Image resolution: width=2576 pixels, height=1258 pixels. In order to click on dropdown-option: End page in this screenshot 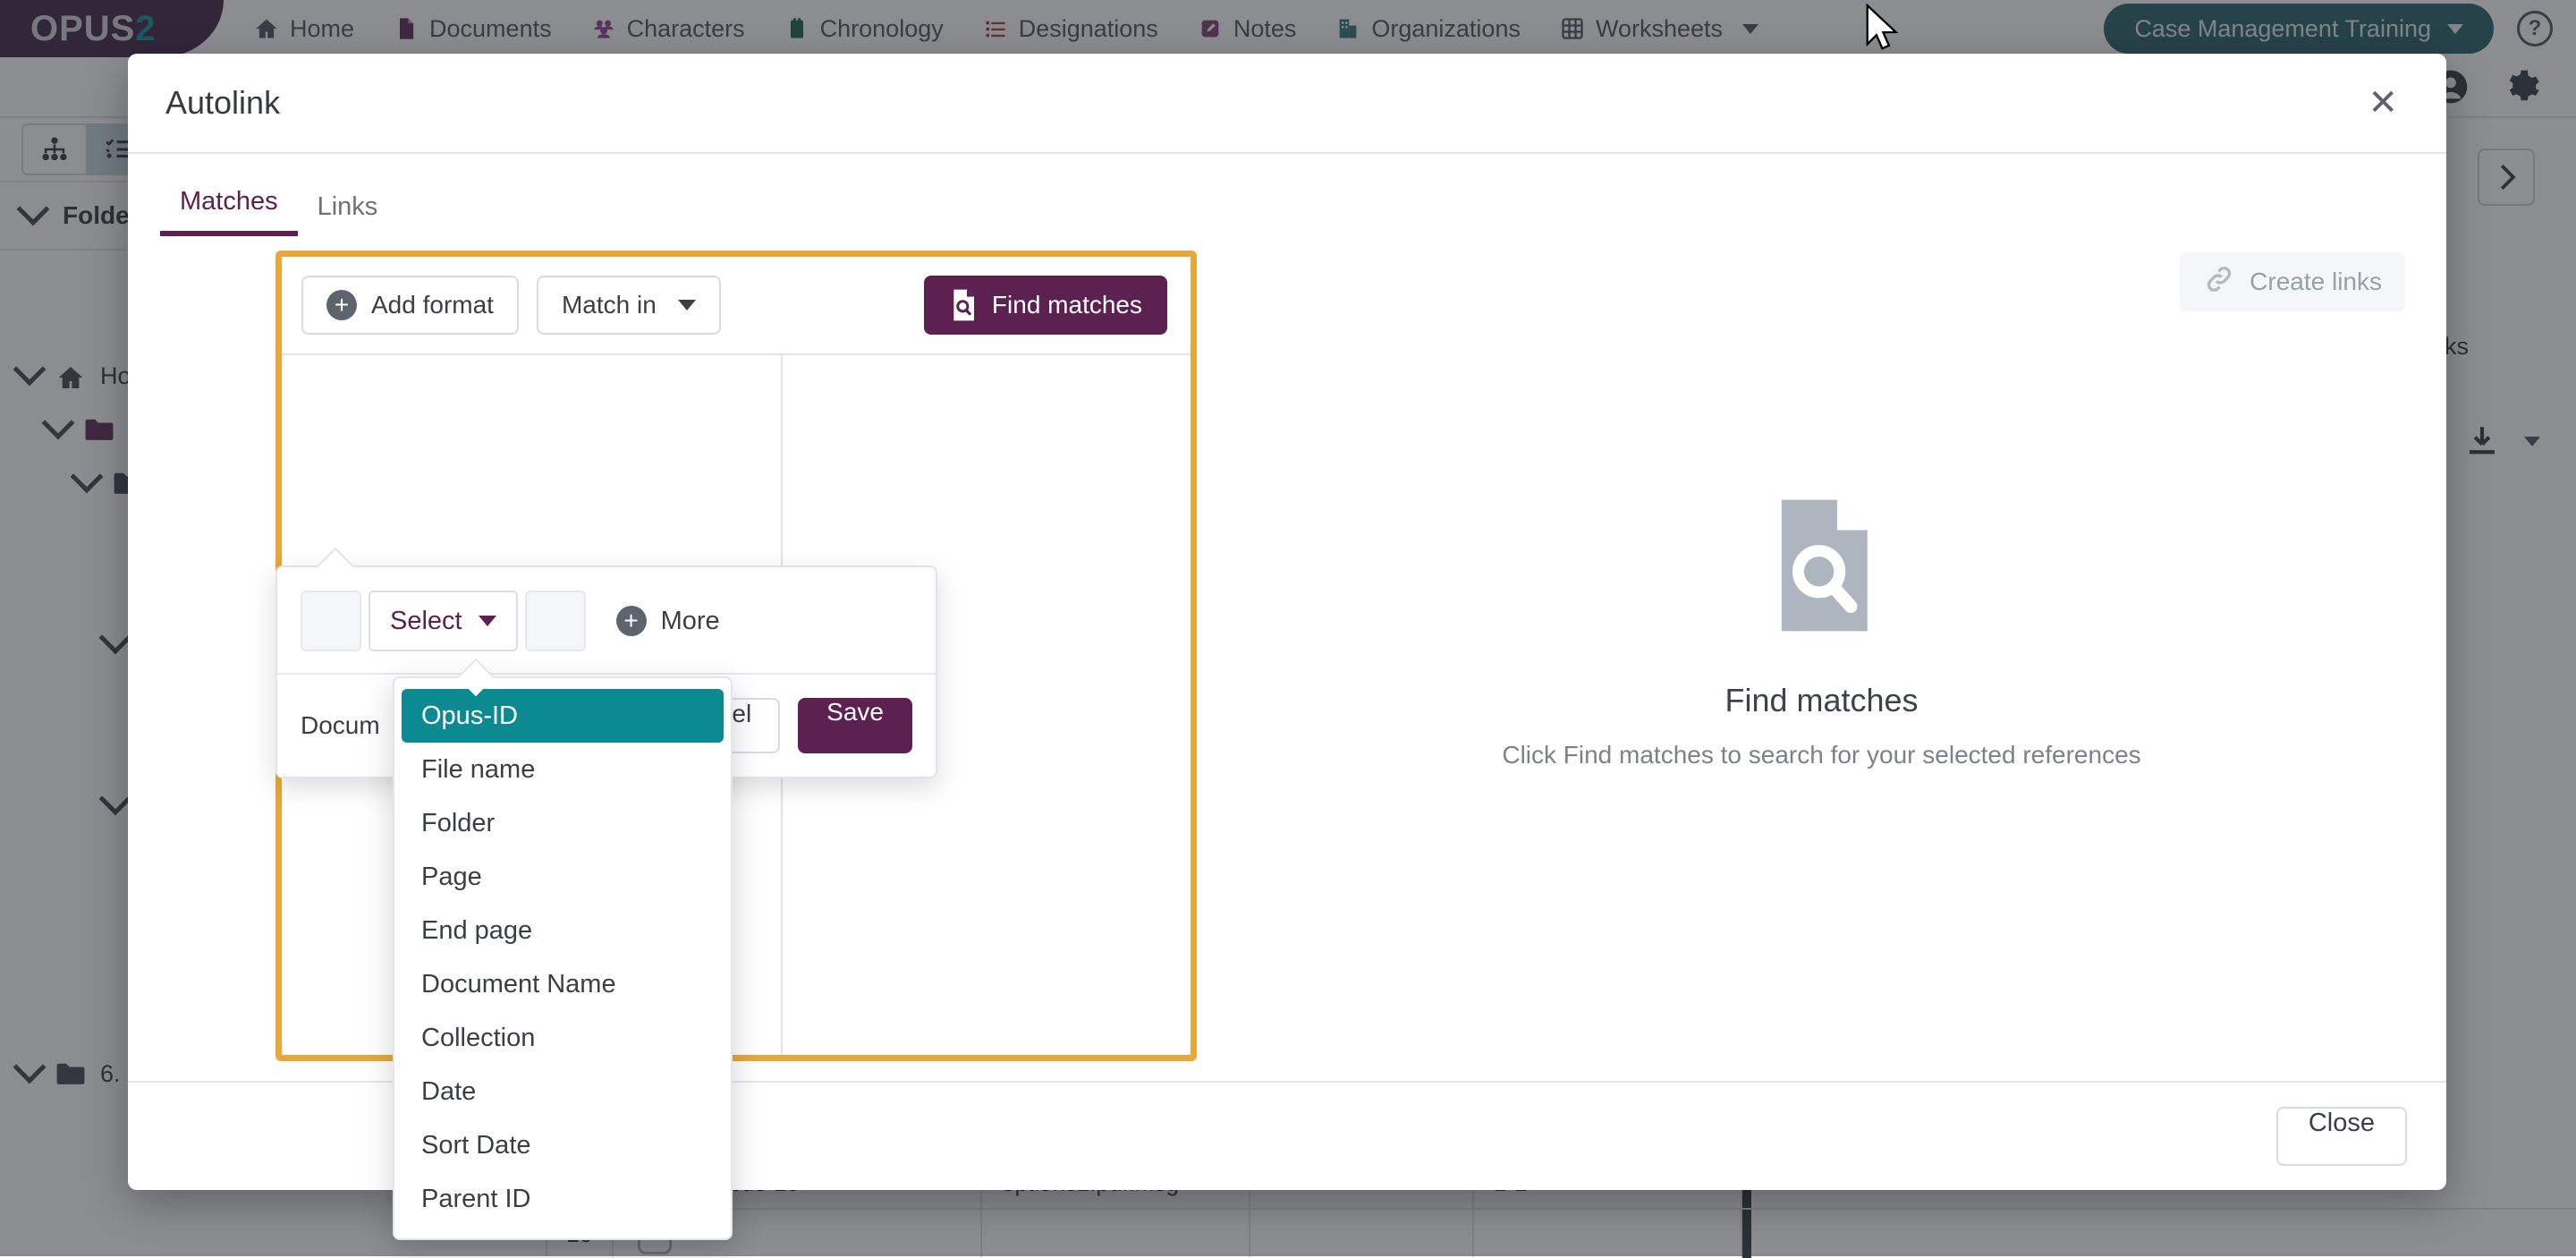, I will do `click(563, 930)`.